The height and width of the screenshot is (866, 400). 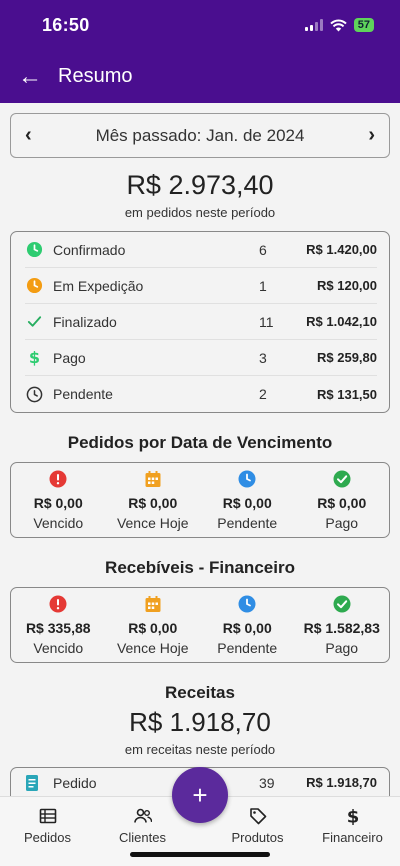 I want to click on status-row-em-expedicao: Em Expedição 1 R$ 120,00, so click(x=201, y=286).